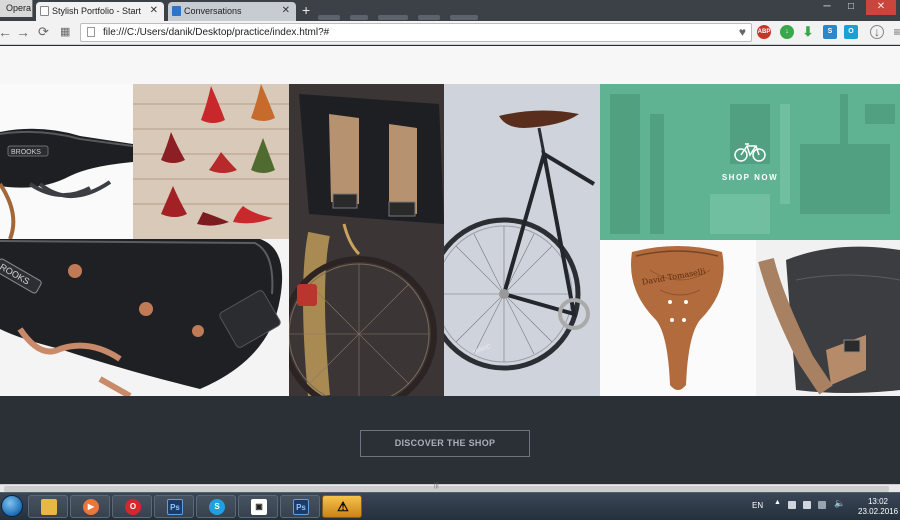 The image size is (900, 520). Describe the element at coordinates (16, 8) in the screenshot. I see `opera-menu-button: Opera` at that location.